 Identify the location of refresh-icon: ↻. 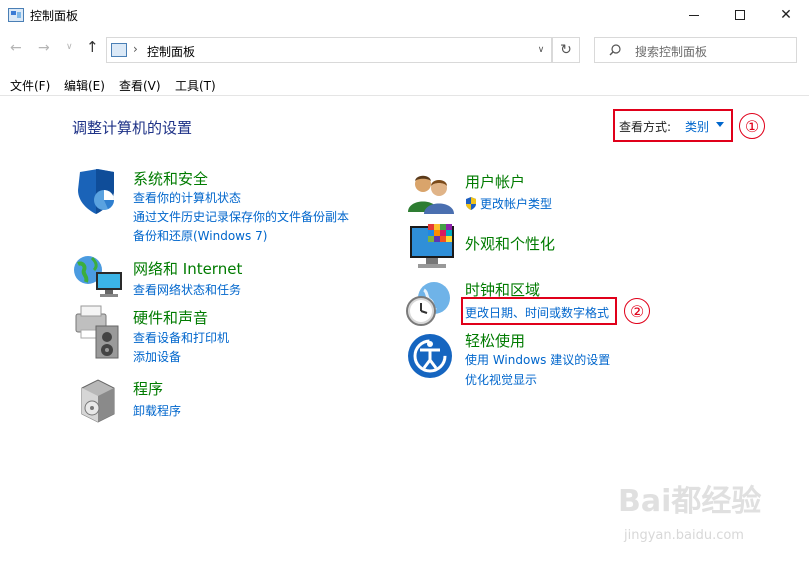
(566, 50).